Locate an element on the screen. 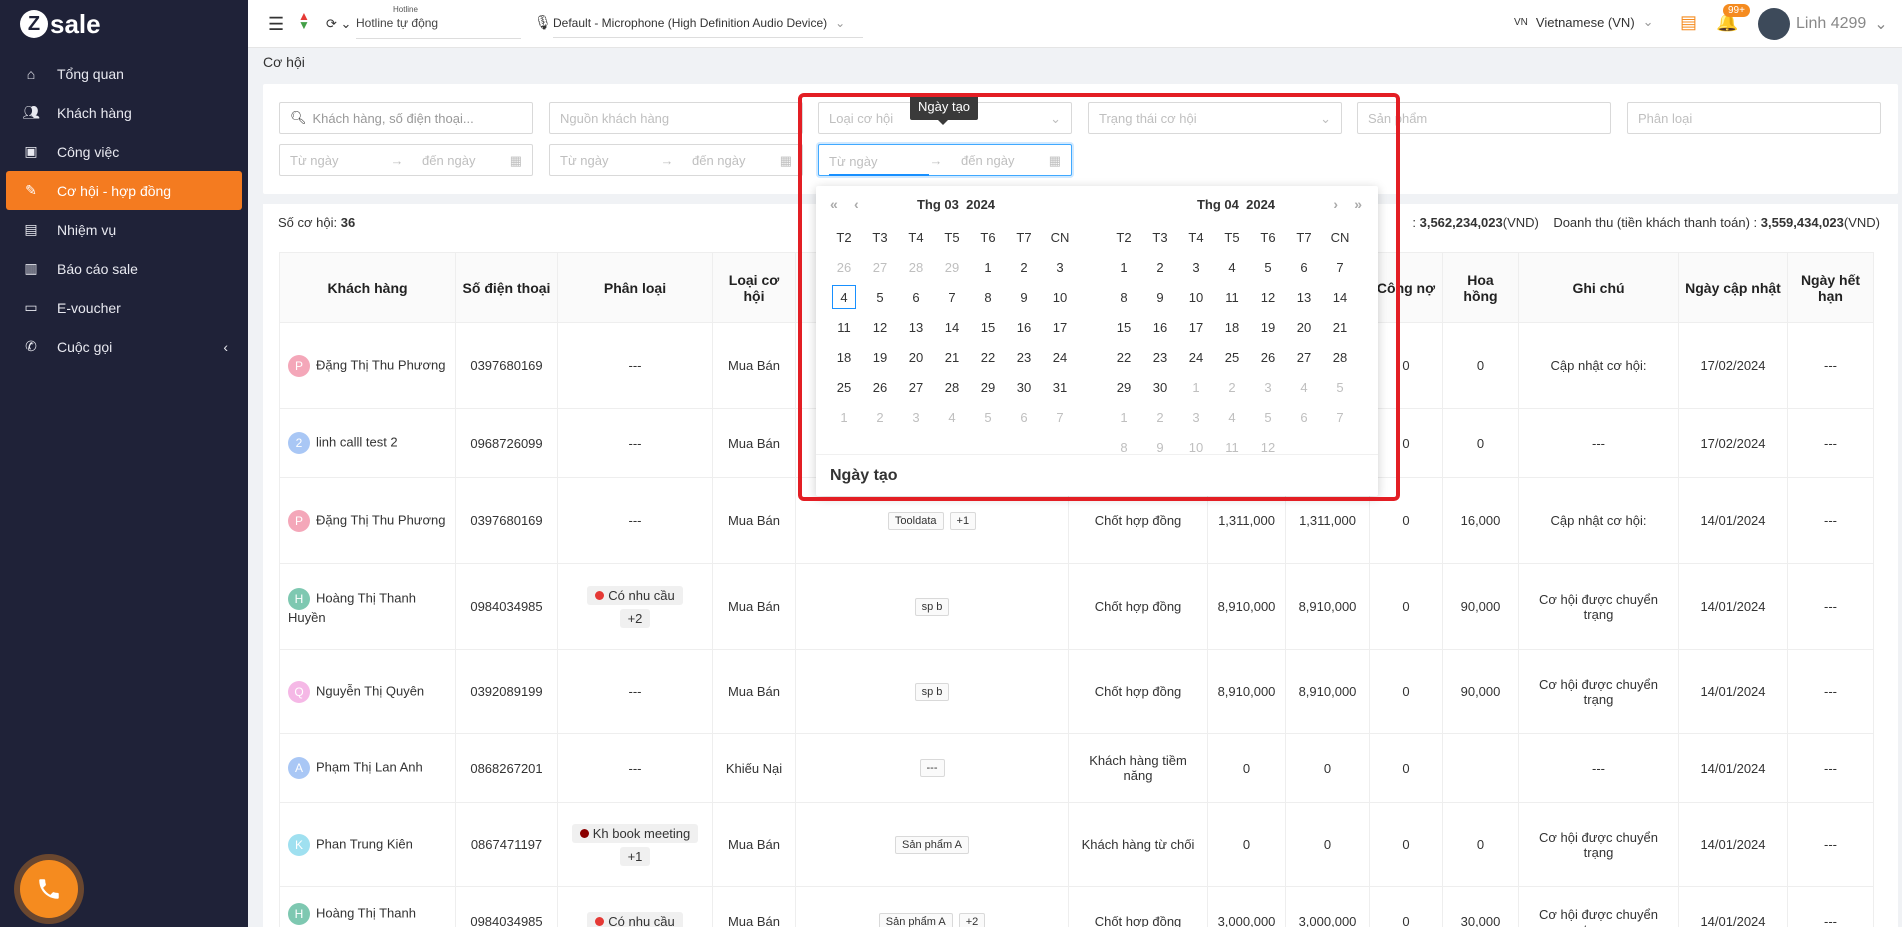  user-menu: Linh 4299 ⌄ is located at coordinates (1842, 24).